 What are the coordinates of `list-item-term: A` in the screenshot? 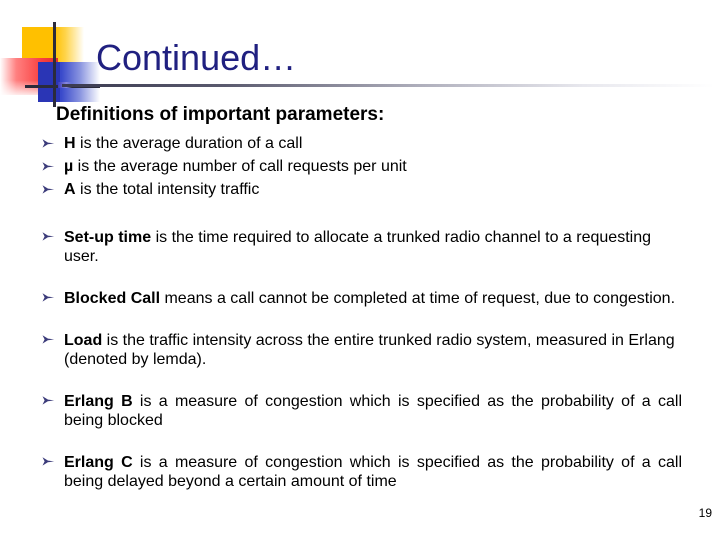 It's located at (70, 189).